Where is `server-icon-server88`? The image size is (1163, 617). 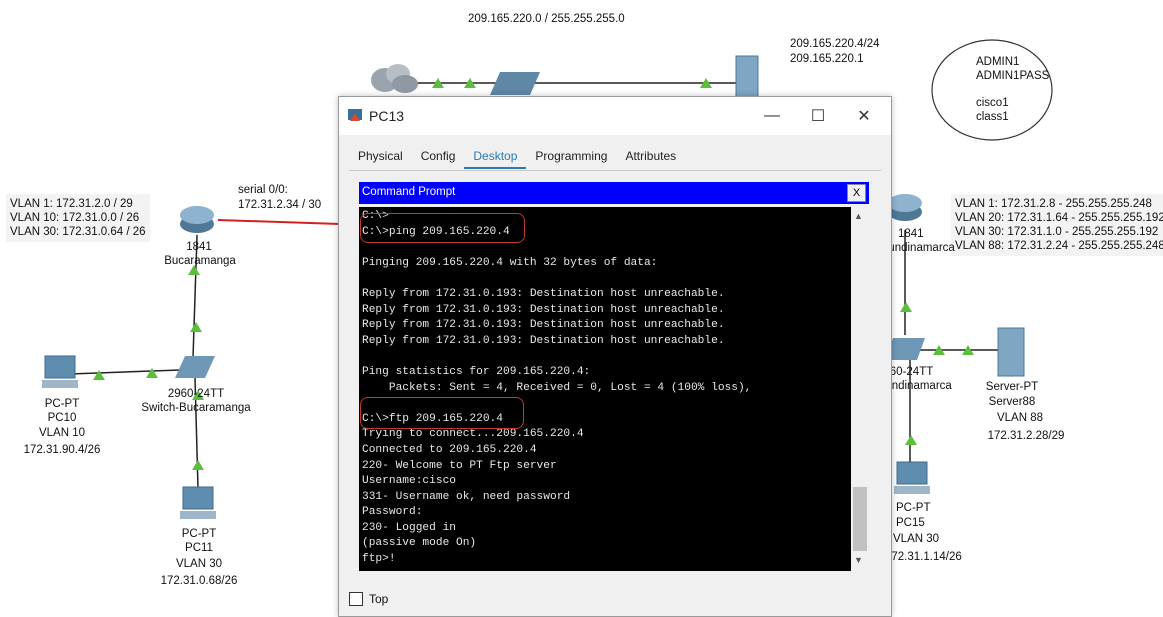 server-icon-server88 is located at coordinates (1011, 352).